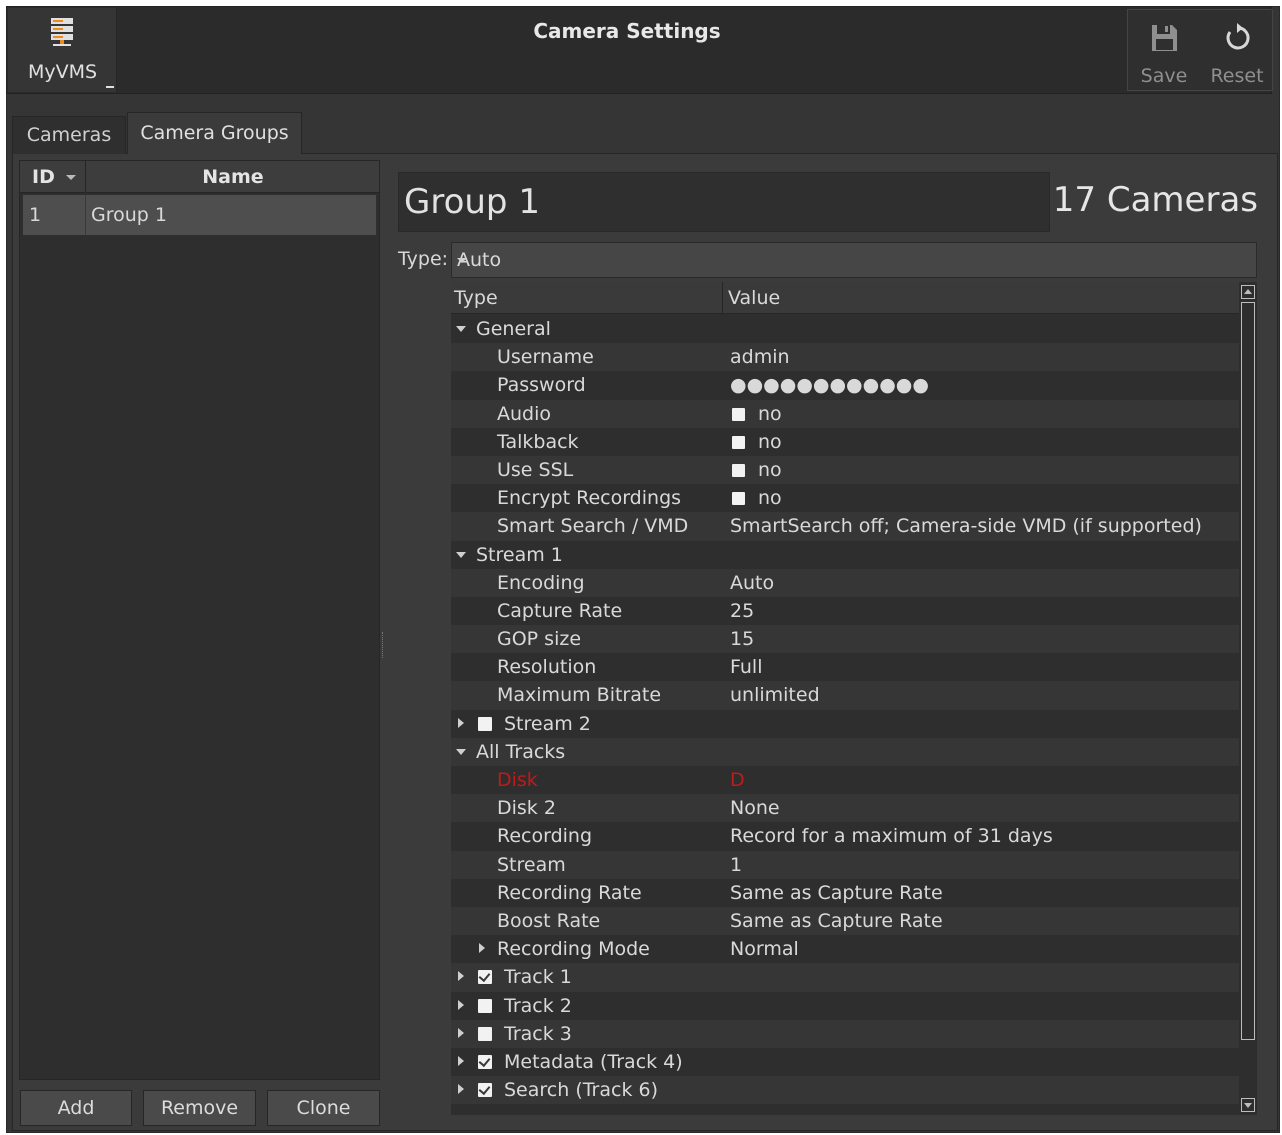  Describe the element at coordinates (845, 1006) in the screenshot. I see `tree-row: Track 2` at that location.